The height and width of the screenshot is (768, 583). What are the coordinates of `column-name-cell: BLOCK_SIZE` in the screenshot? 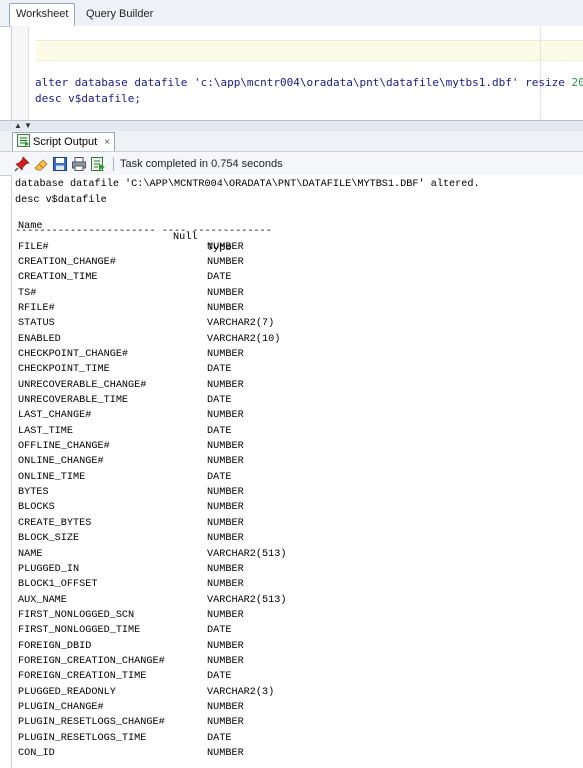 It's located at (49, 539).